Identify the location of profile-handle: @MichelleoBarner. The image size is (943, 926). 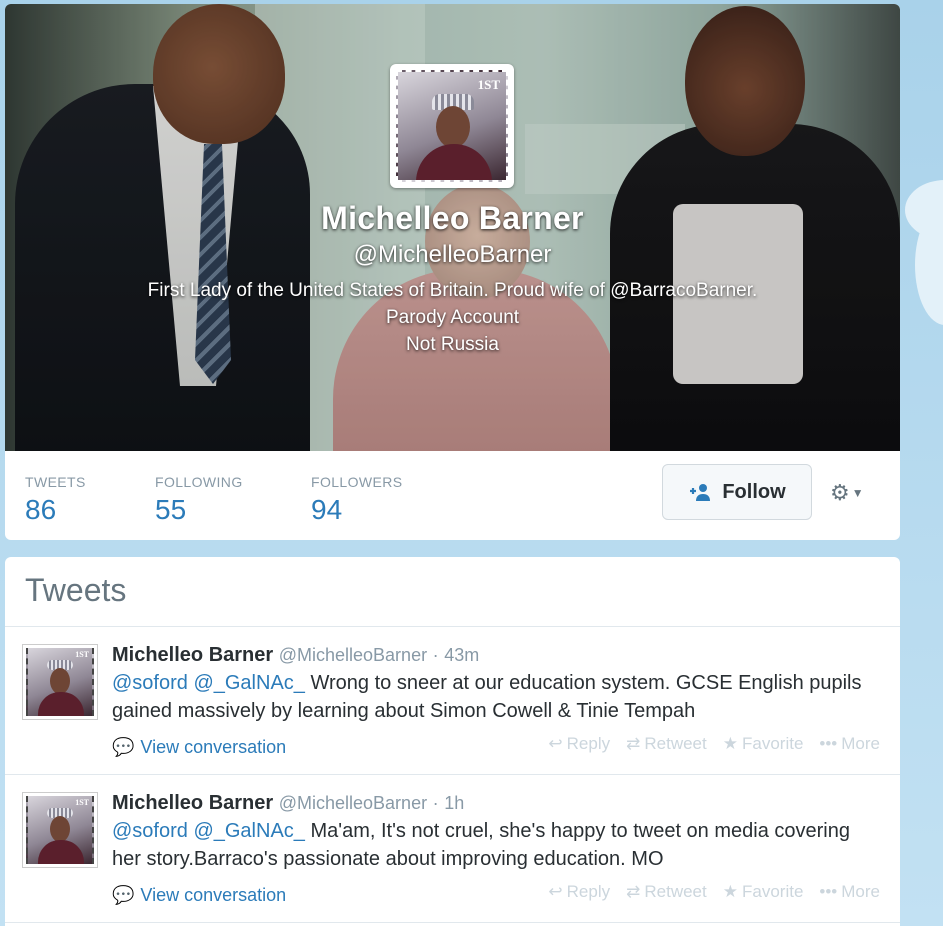
(452, 255).